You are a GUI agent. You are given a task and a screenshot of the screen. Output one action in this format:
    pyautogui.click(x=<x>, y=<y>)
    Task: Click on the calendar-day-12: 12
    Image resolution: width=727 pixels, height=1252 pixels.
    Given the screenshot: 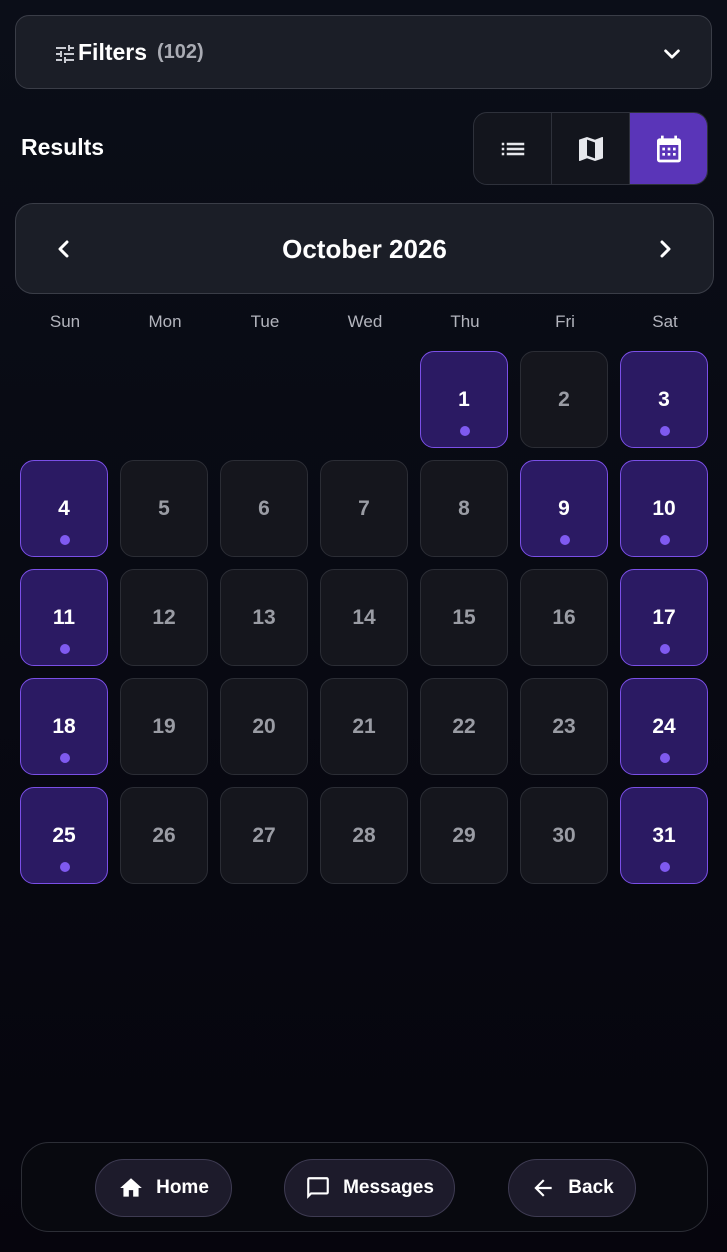 What is the action you would take?
    pyautogui.click(x=164, y=617)
    